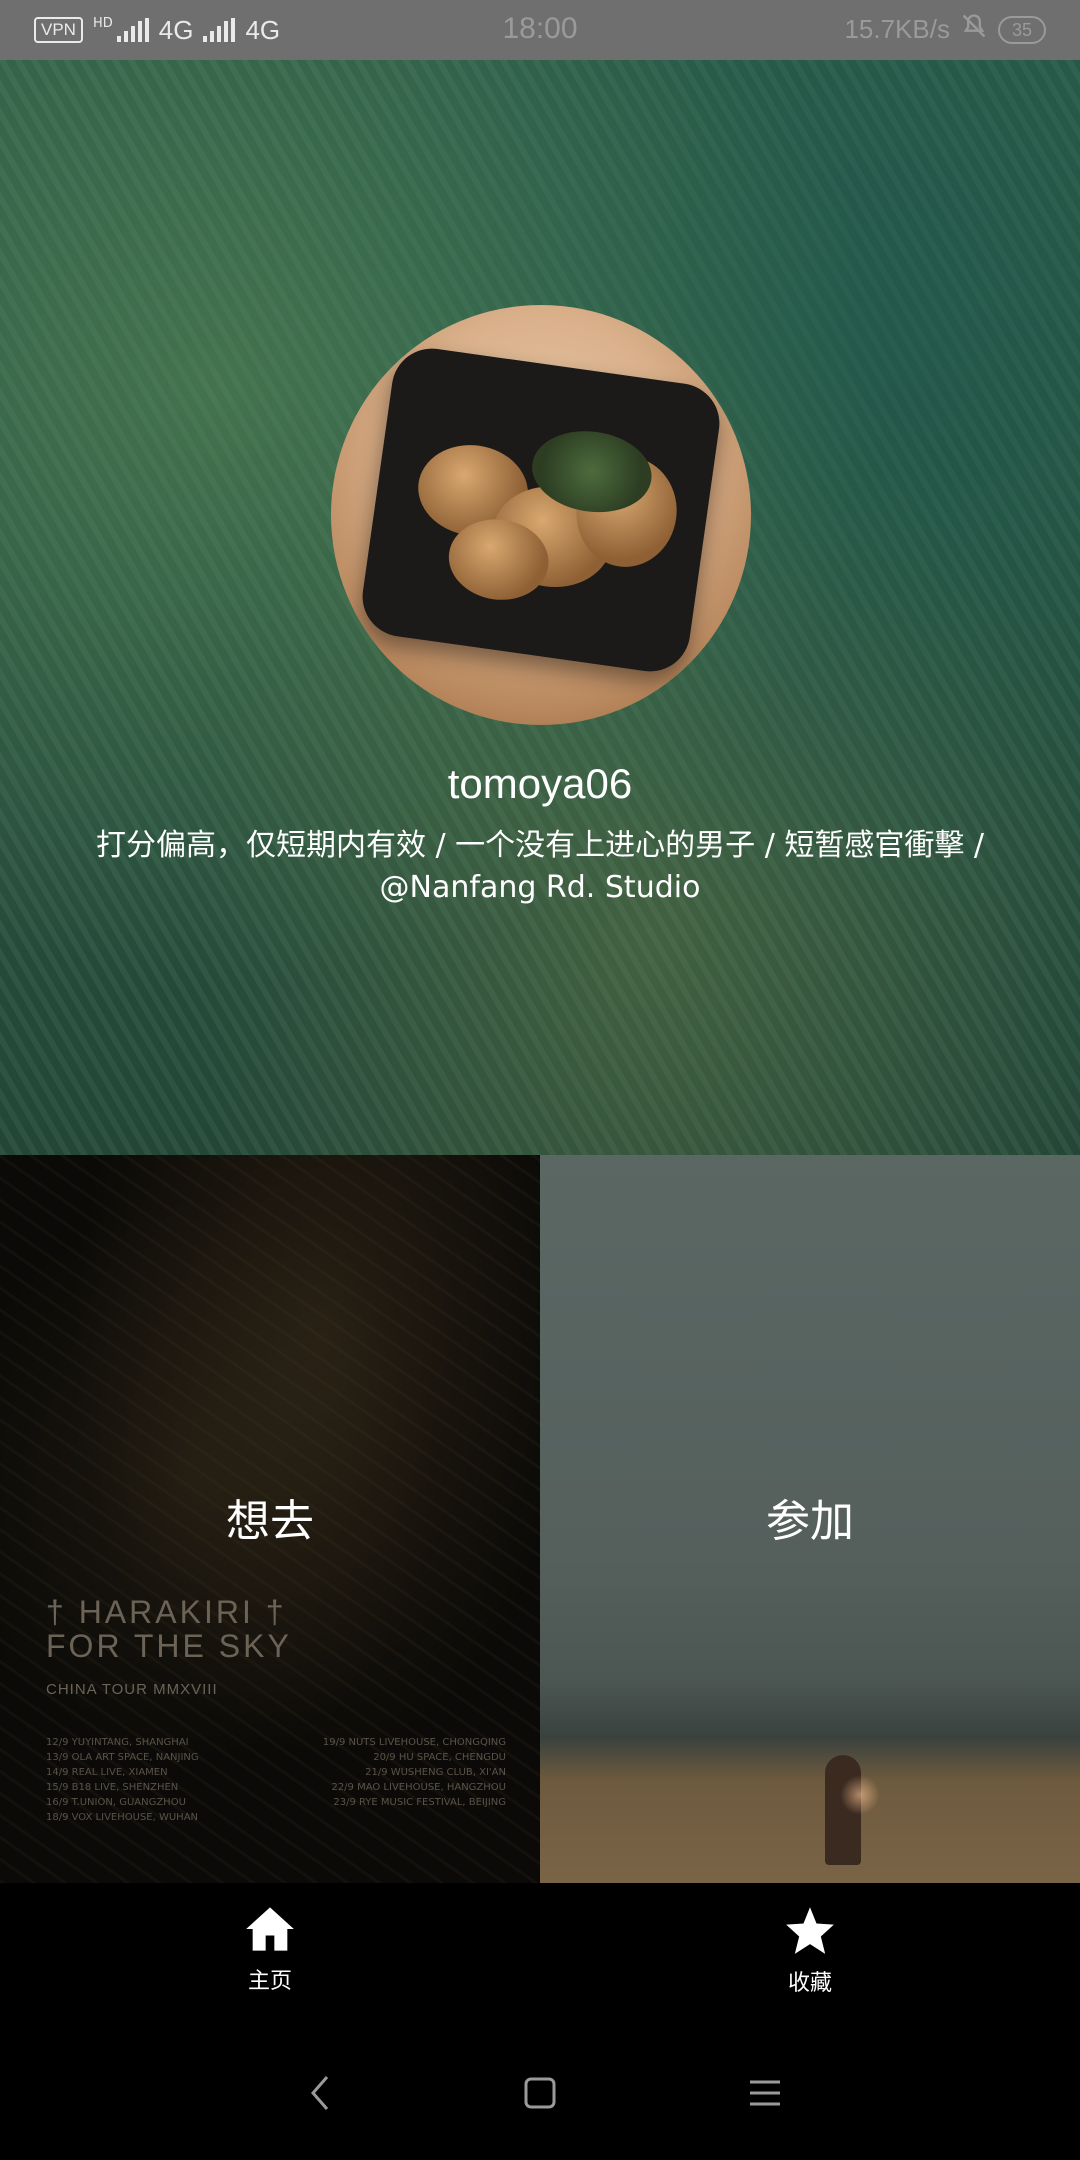 The height and width of the screenshot is (2160, 1080). What do you see at coordinates (270, 1932) in the screenshot?
I see `home-icon` at bounding box center [270, 1932].